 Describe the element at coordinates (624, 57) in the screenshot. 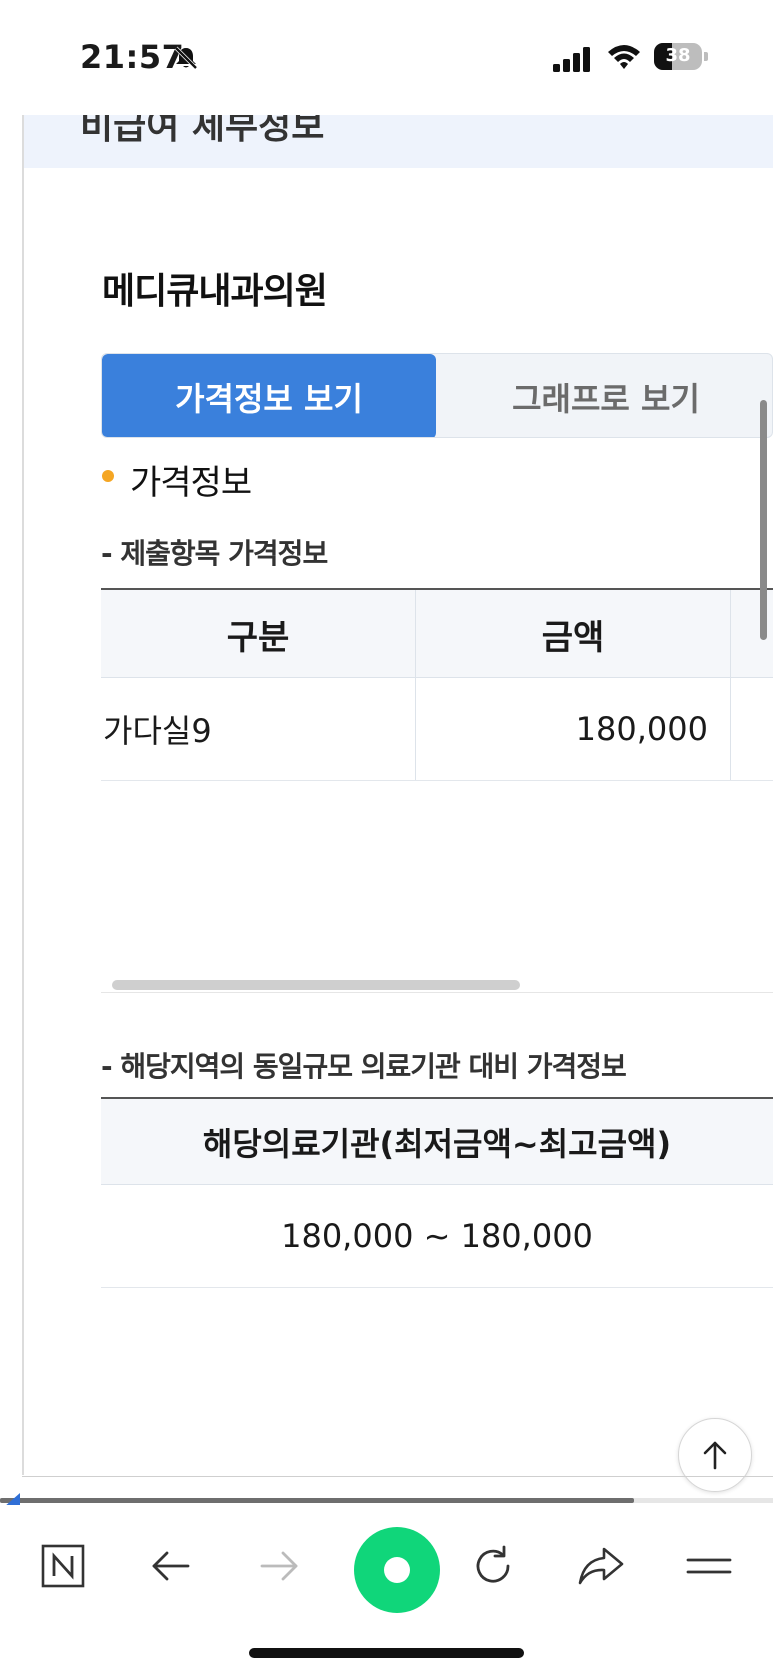

I see `wifi-icon` at that location.